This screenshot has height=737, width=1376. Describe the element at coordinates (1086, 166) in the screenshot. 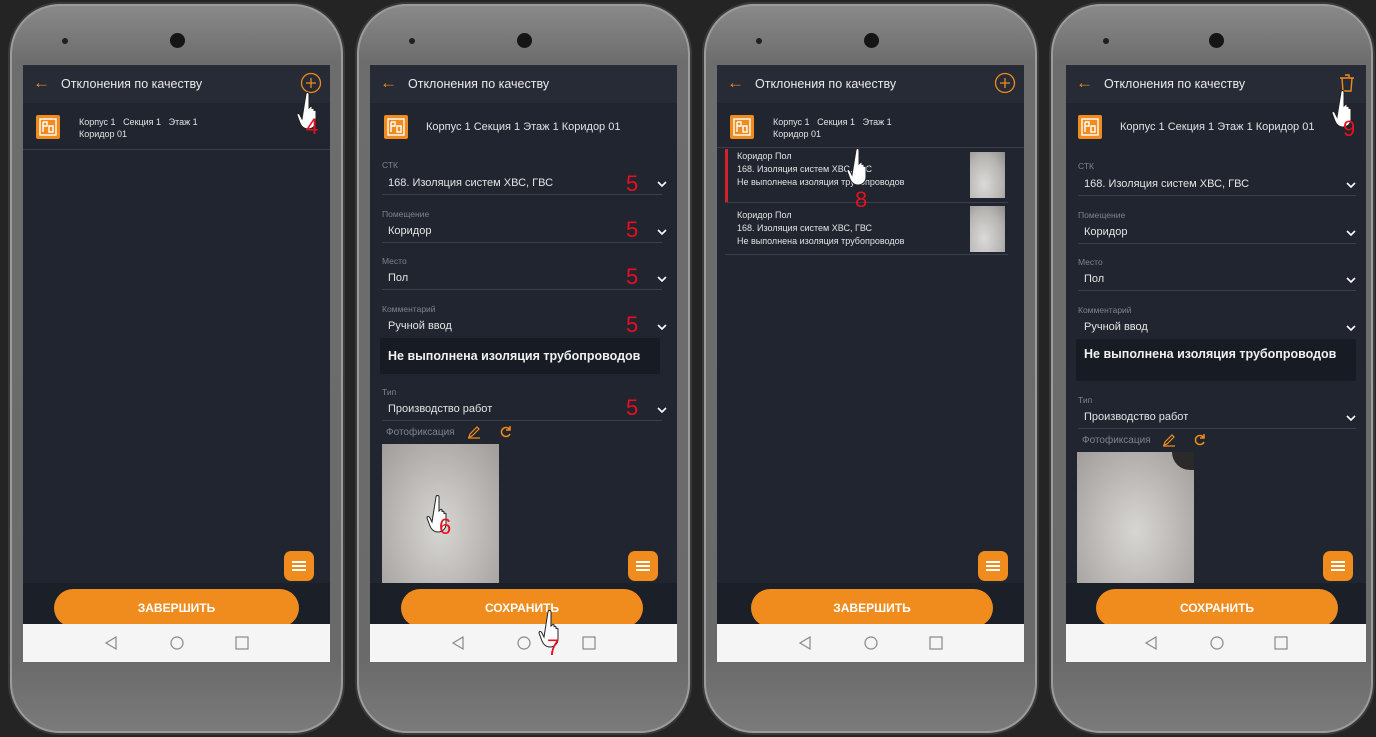

I see `field-label-stk: СТК` at that location.